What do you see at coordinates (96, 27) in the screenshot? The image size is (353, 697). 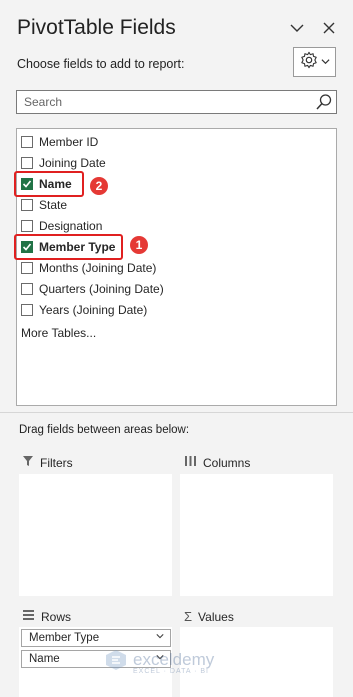 I see `pane-title: PivotTable Fields` at bounding box center [96, 27].